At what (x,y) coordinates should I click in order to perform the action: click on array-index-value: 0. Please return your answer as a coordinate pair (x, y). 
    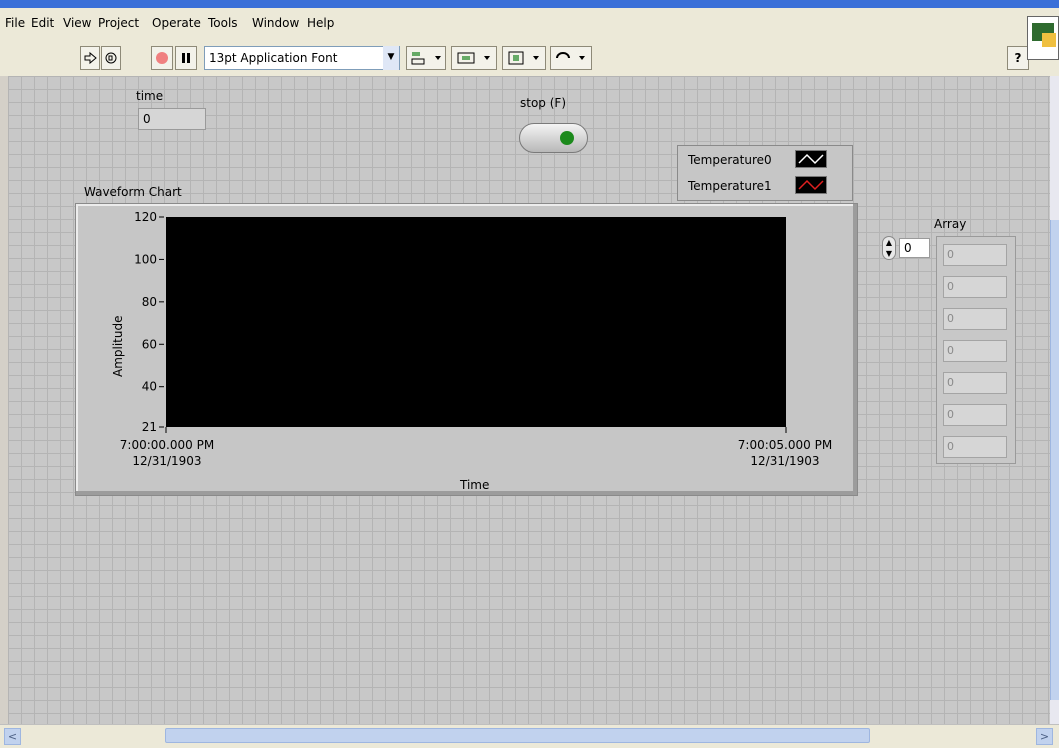
    Looking at the image, I should click on (914, 248).